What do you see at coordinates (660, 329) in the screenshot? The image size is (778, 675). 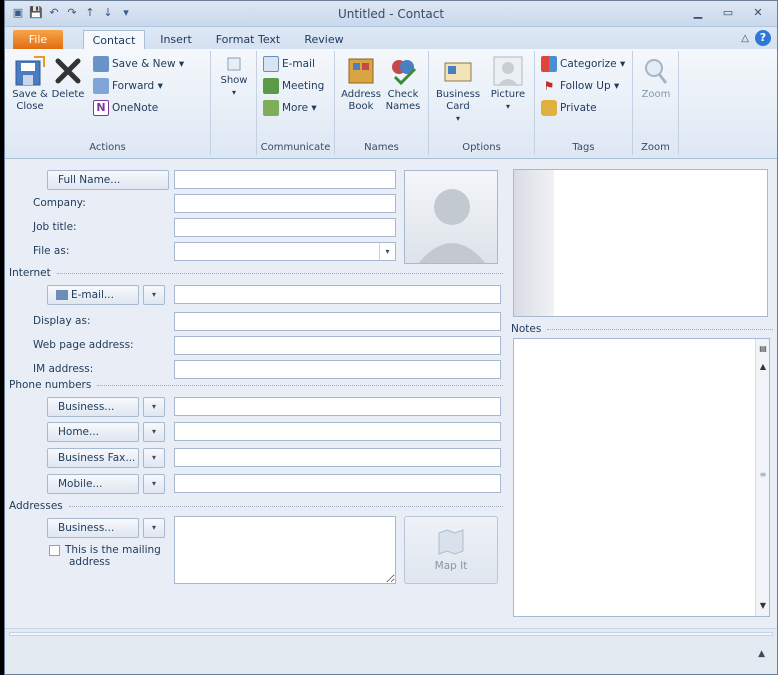 I see `section-divider` at bounding box center [660, 329].